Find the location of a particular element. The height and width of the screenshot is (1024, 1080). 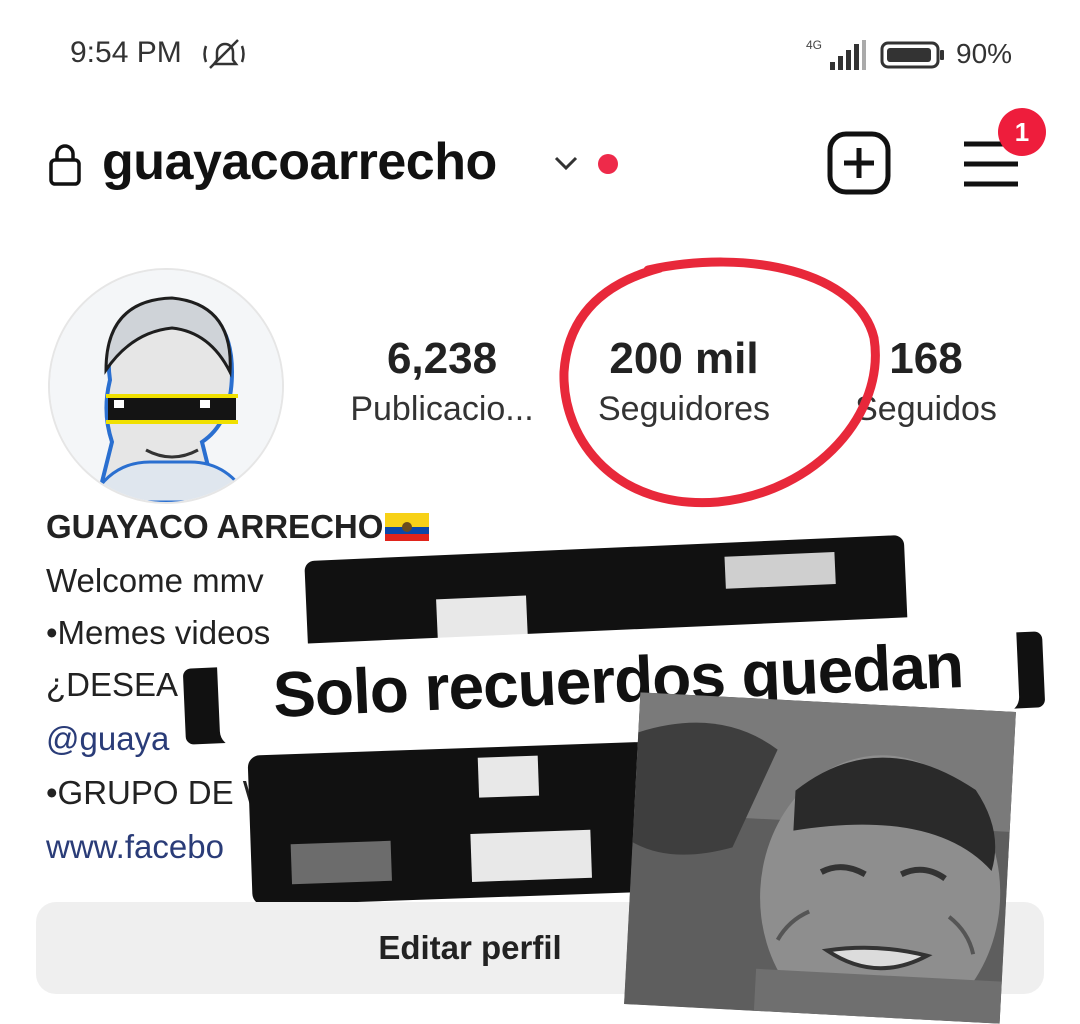

mute-icon is located at coordinates (224, 54).